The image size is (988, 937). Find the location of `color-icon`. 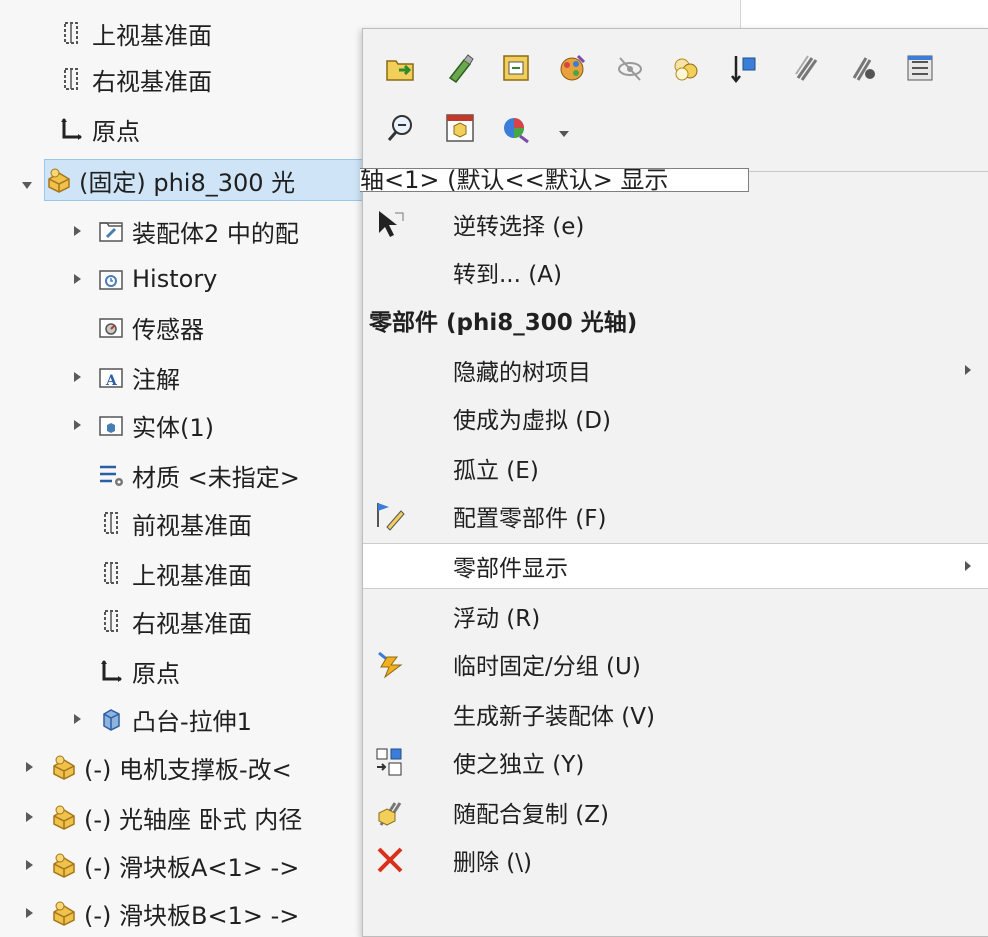

color-icon is located at coordinates (516, 128).